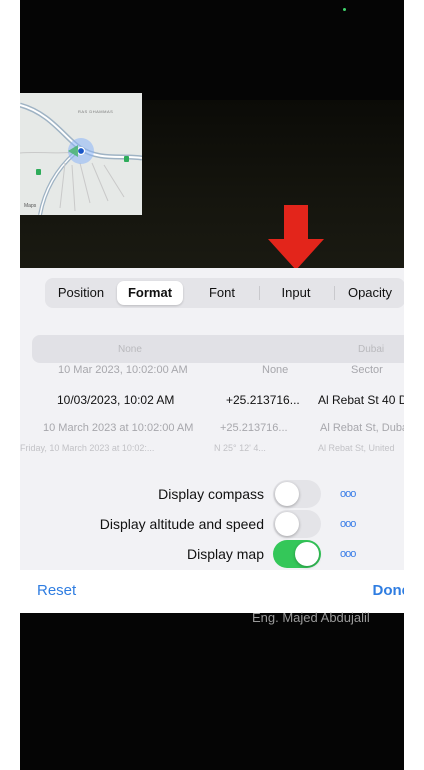 This screenshot has width=424, height=770. I want to click on display-compass-label: Display compass, so click(211, 494).